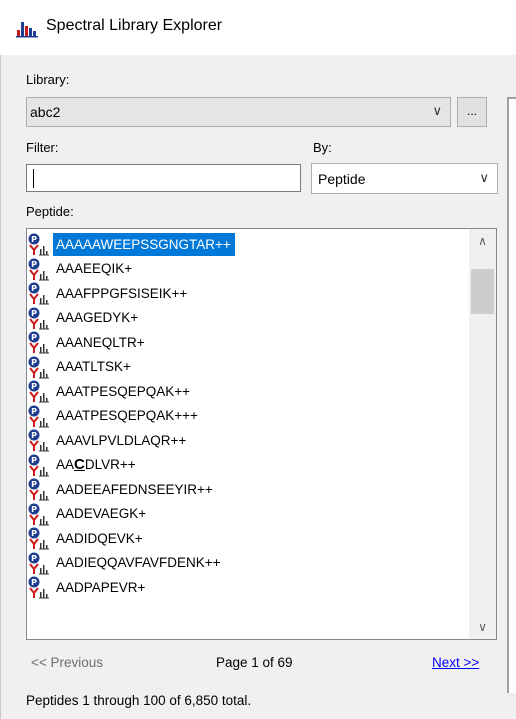  Describe the element at coordinates (248, 587) in the screenshot. I see `peptide-list-item: P AADPAPEVR+` at that location.